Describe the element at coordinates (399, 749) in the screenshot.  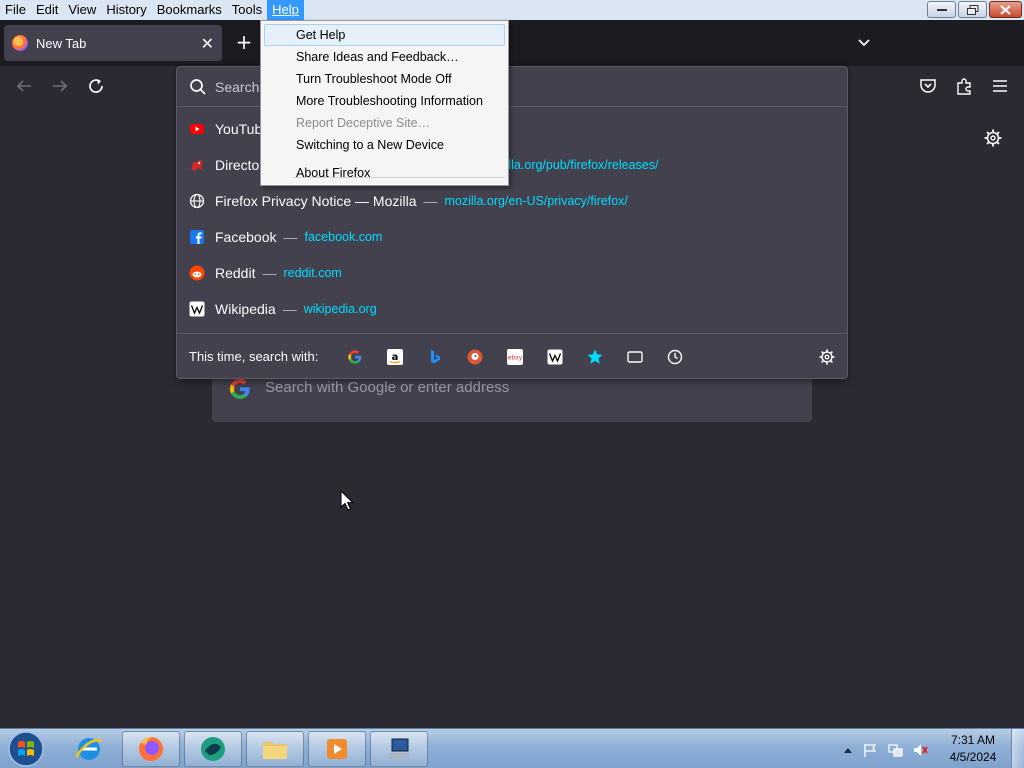
I see `taskbar-network` at that location.